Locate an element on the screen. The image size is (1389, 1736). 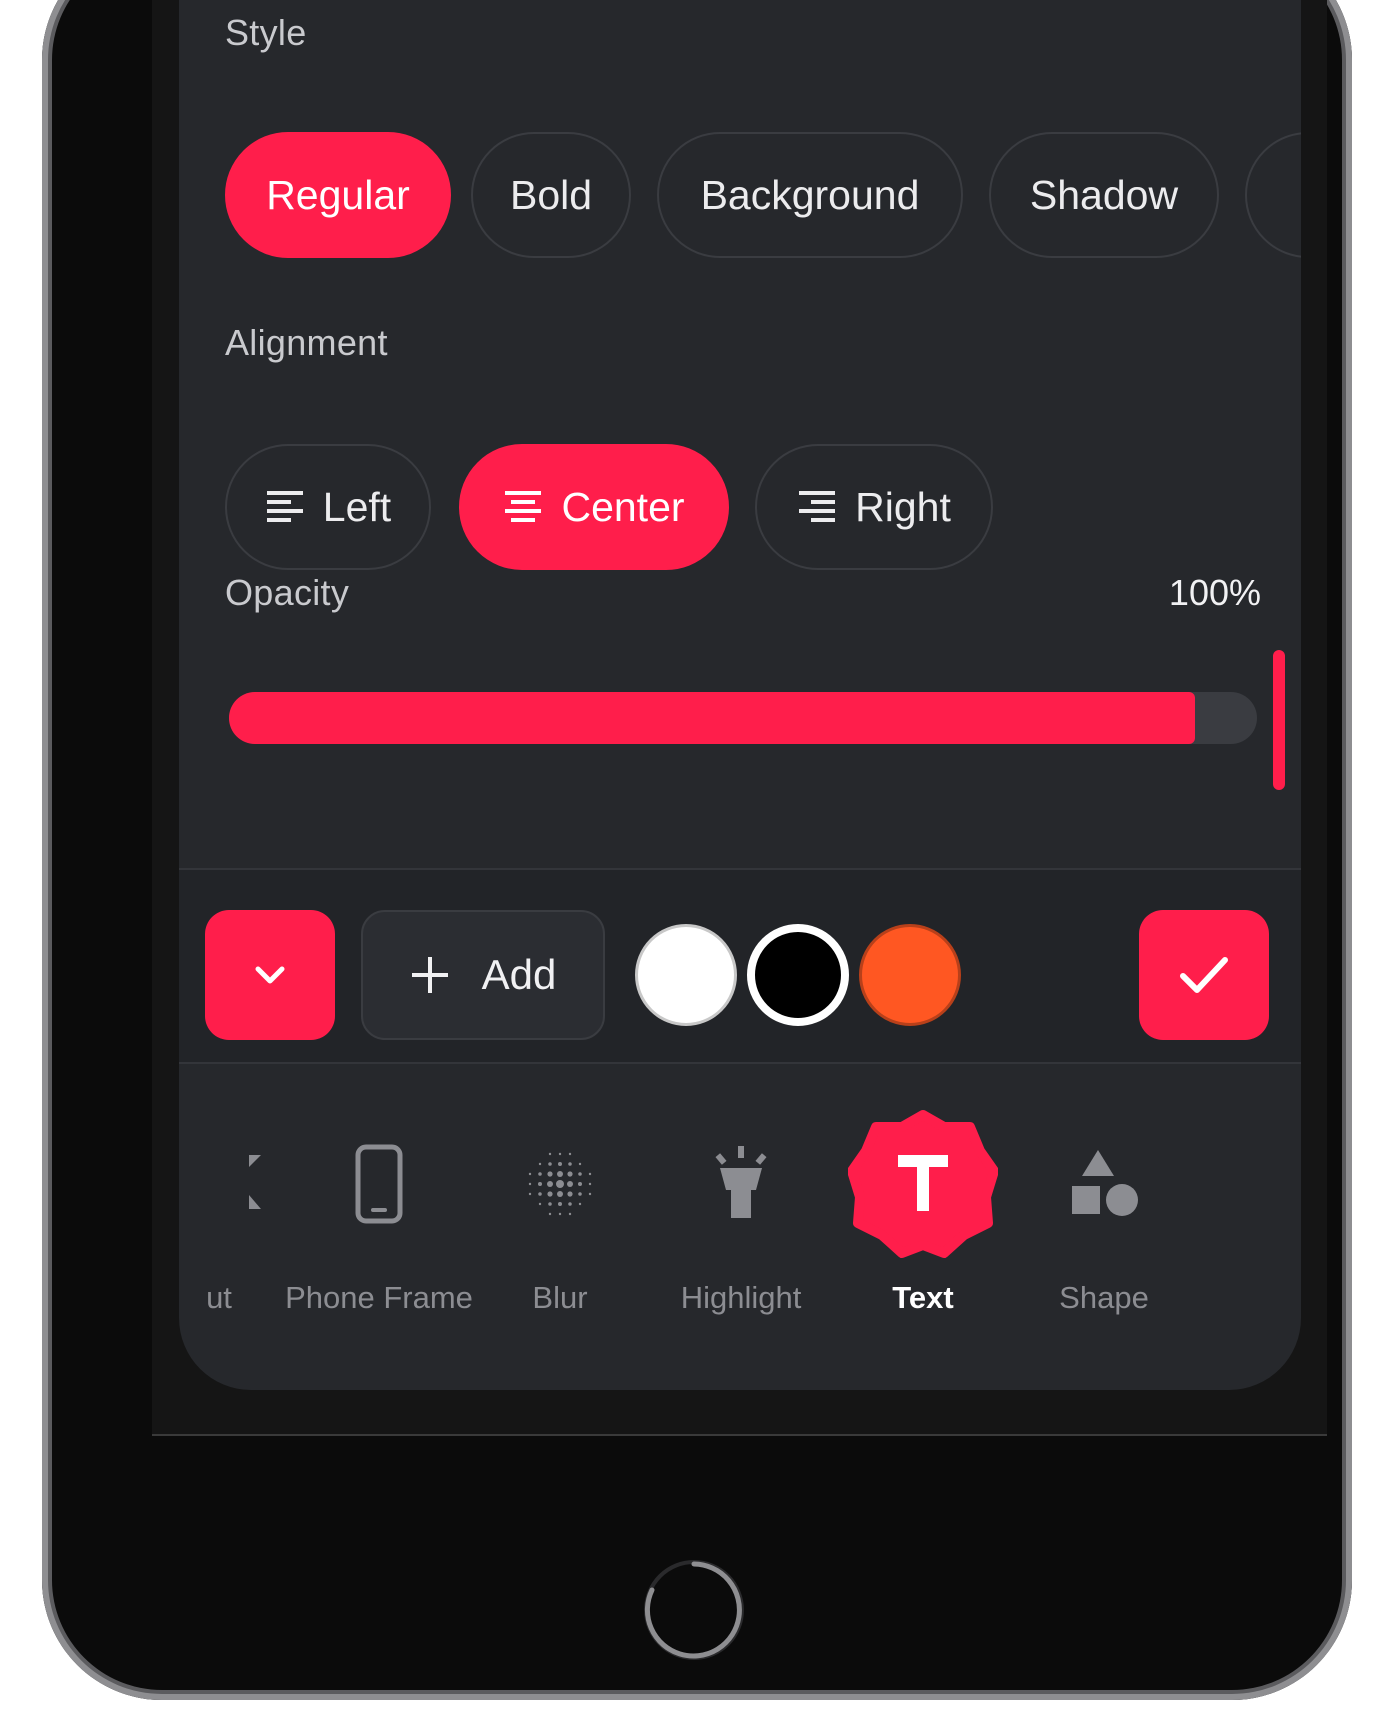
add-button-label: Add is located at coordinates (519, 974).